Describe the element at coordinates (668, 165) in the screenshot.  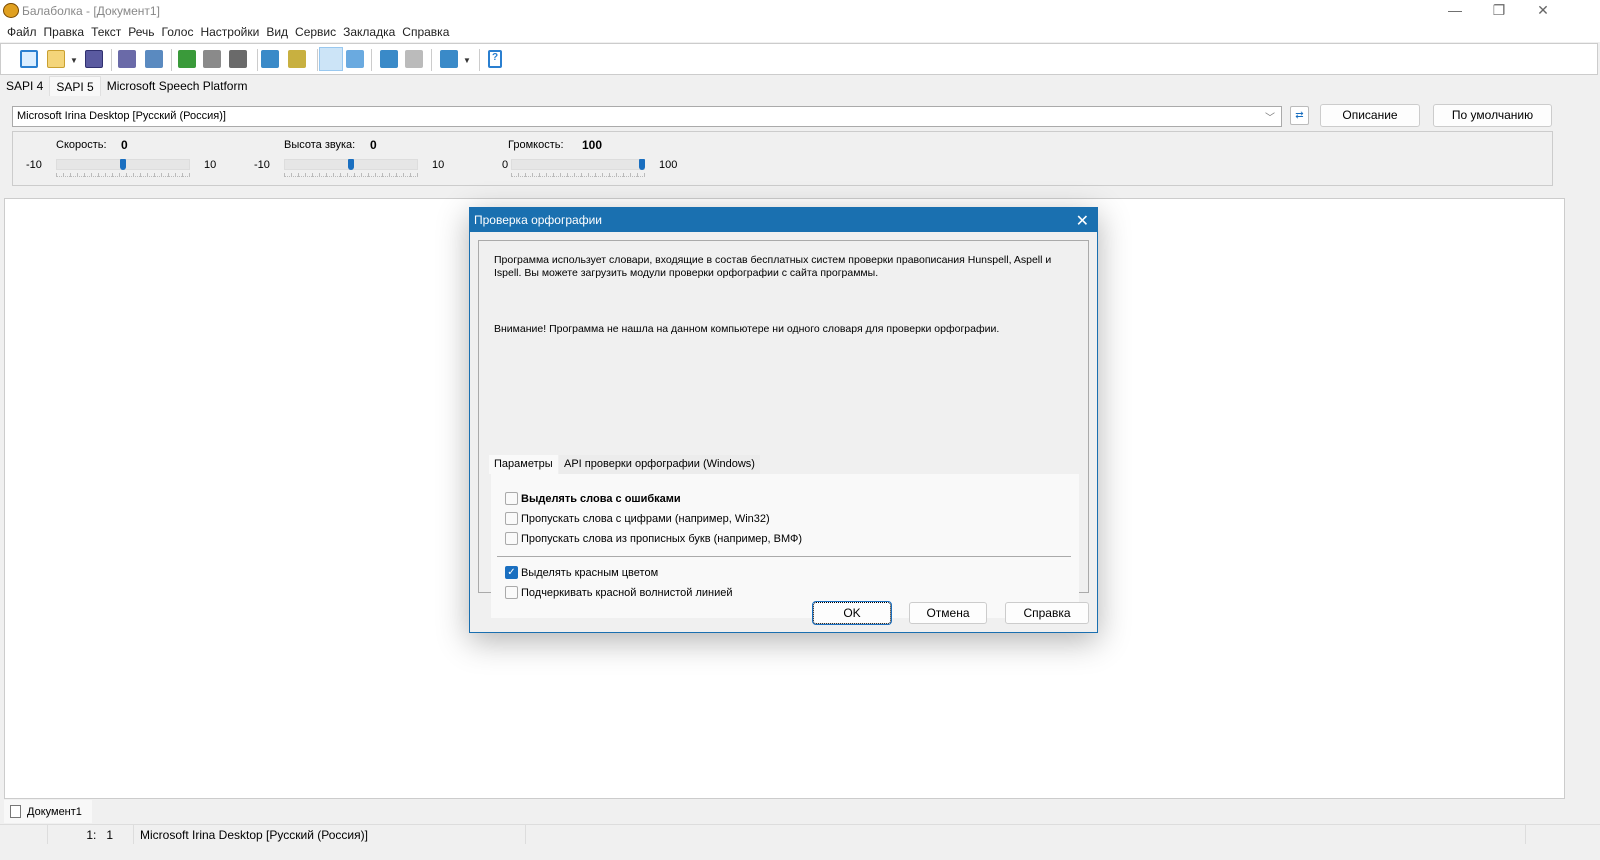
I see `slider-max: 100` at that location.